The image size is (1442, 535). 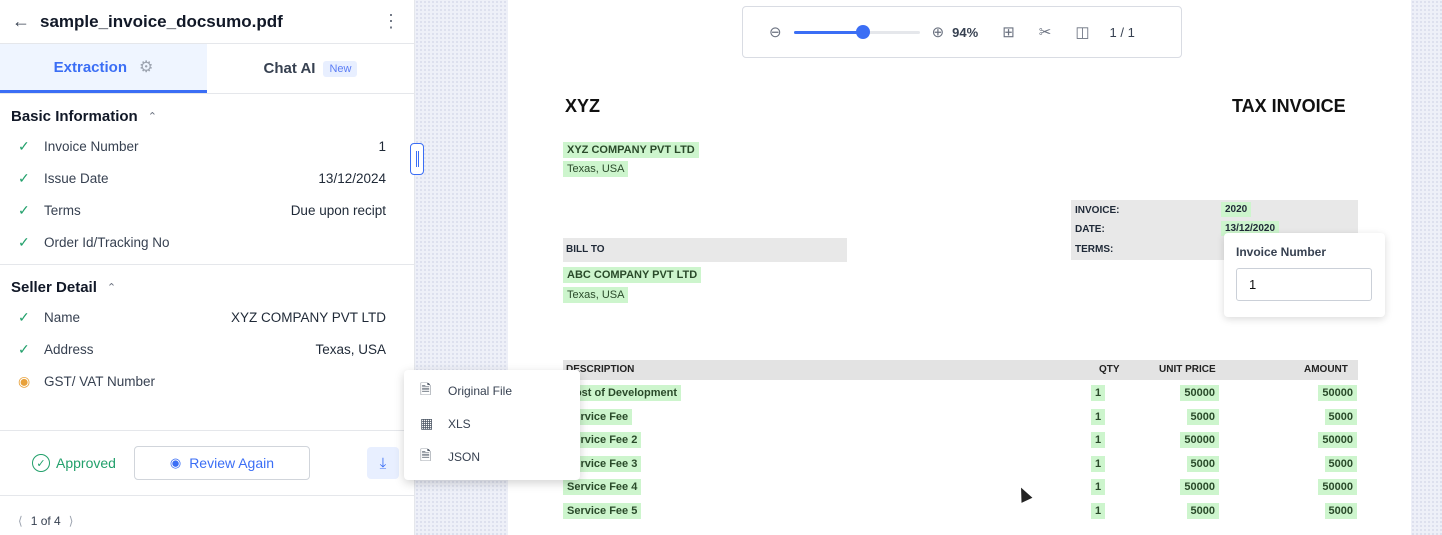 I want to click on meta-value-invoice: 2020, so click(x=1236, y=209).